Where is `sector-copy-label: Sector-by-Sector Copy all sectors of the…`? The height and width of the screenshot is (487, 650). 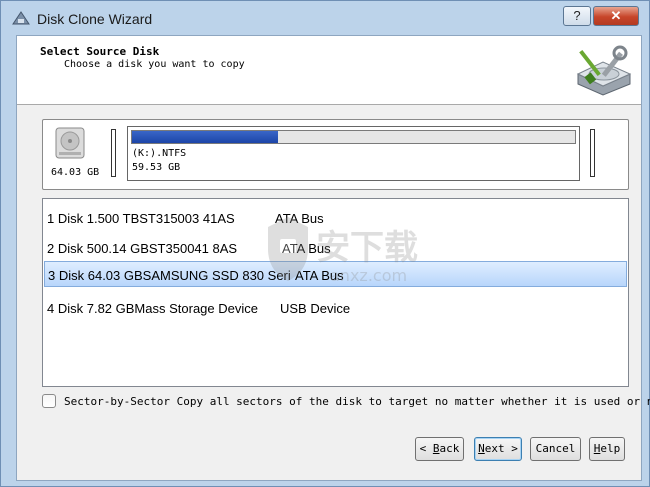
sector-copy-label: Sector-by-Sector Copy all sectors of the… is located at coordinates (357, 401).